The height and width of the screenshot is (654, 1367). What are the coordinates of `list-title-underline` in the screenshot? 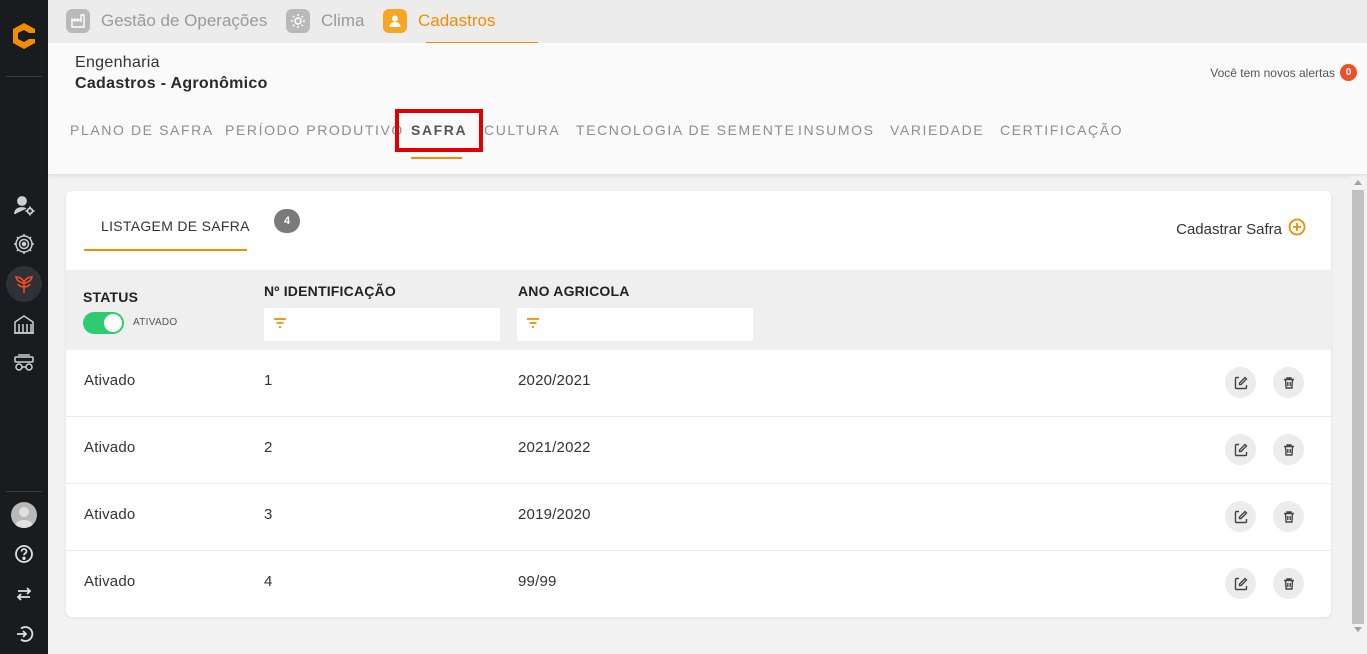 It's located at (165, 250).